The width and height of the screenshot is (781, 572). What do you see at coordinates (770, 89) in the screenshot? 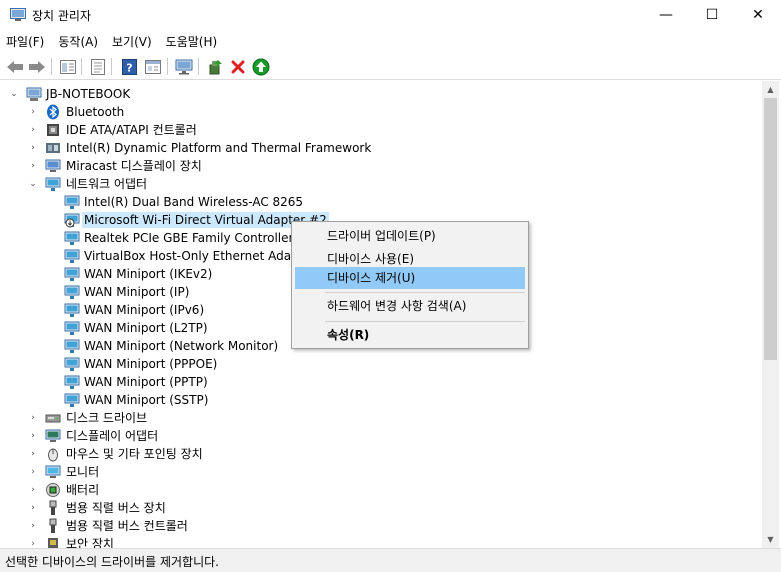
I see `scroll-up-arrow-icon: ▲` at bounding box center [770, 89].